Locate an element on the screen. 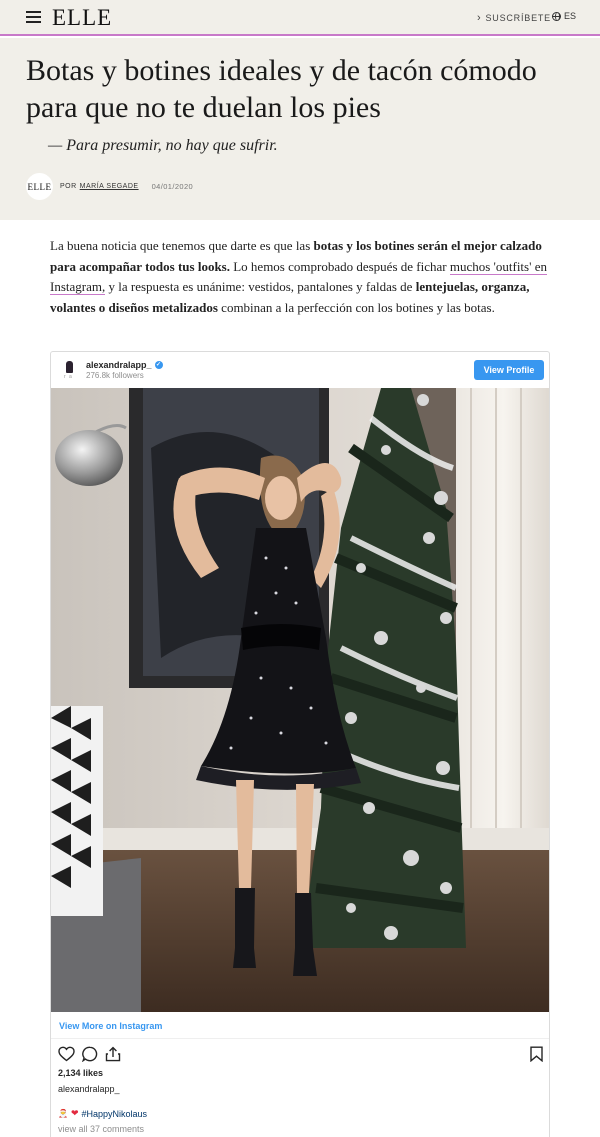 Image resolution: width=600 pixels, height=1137 pixels. follower-count: 276.8k followers is located at coordinates (115, 375).